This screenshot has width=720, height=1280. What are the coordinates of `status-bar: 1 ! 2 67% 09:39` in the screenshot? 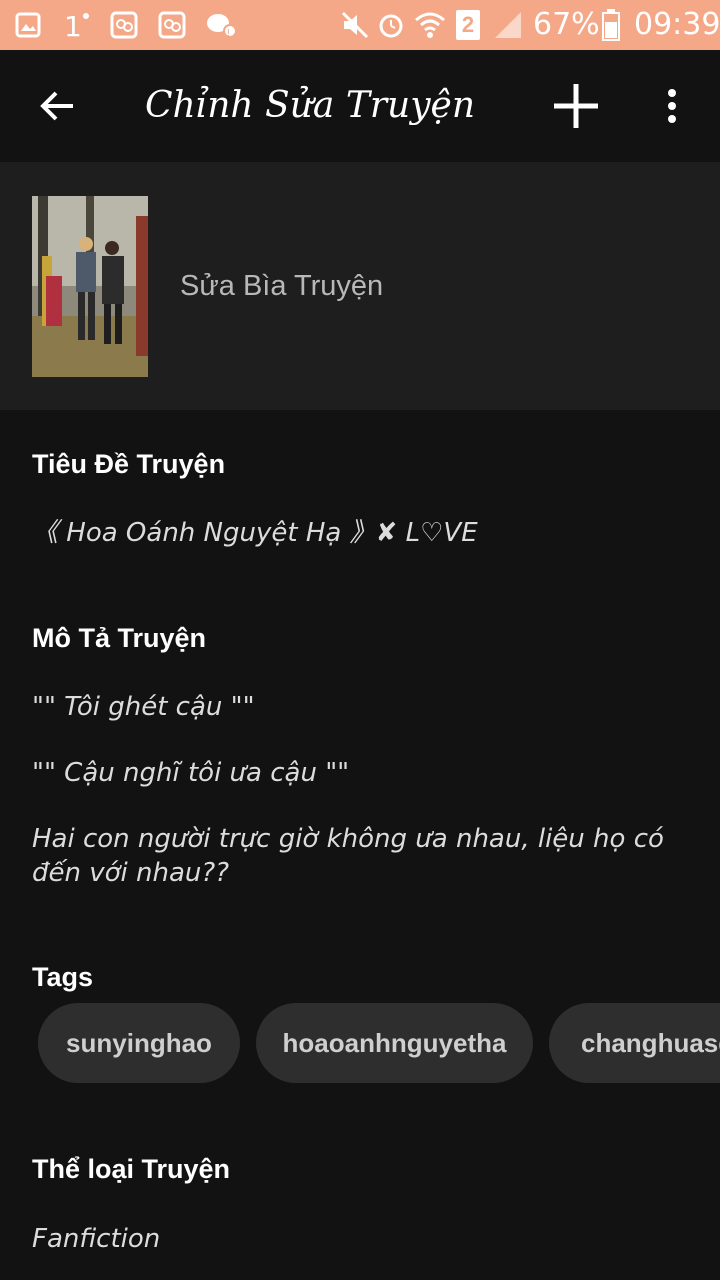 It's located at (360, 25).